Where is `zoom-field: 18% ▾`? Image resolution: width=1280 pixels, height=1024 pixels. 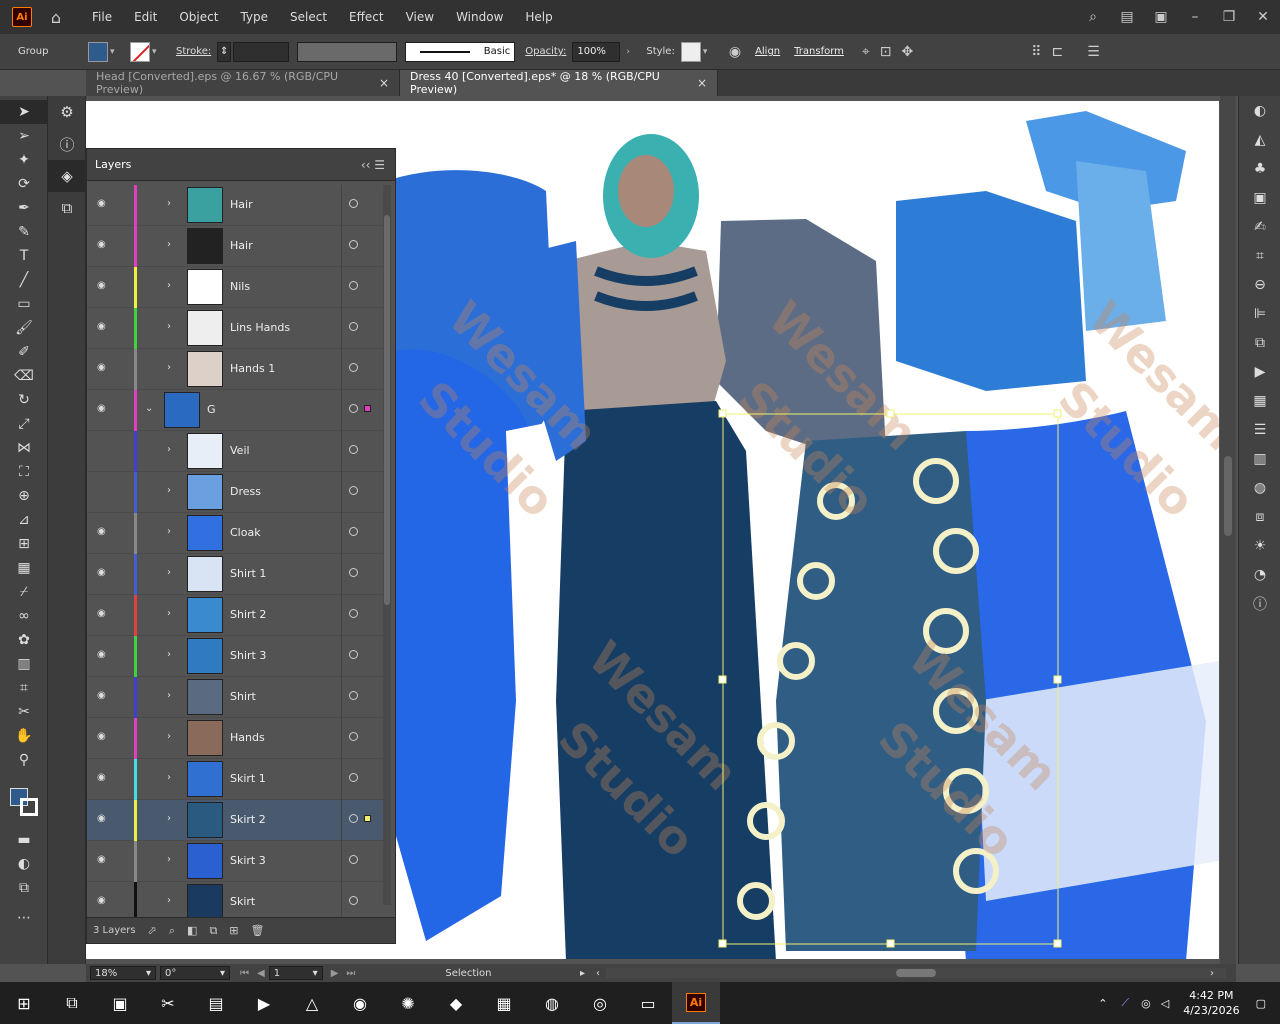 zoom-field: 18% ▾ is located at coordinates (123, 973).